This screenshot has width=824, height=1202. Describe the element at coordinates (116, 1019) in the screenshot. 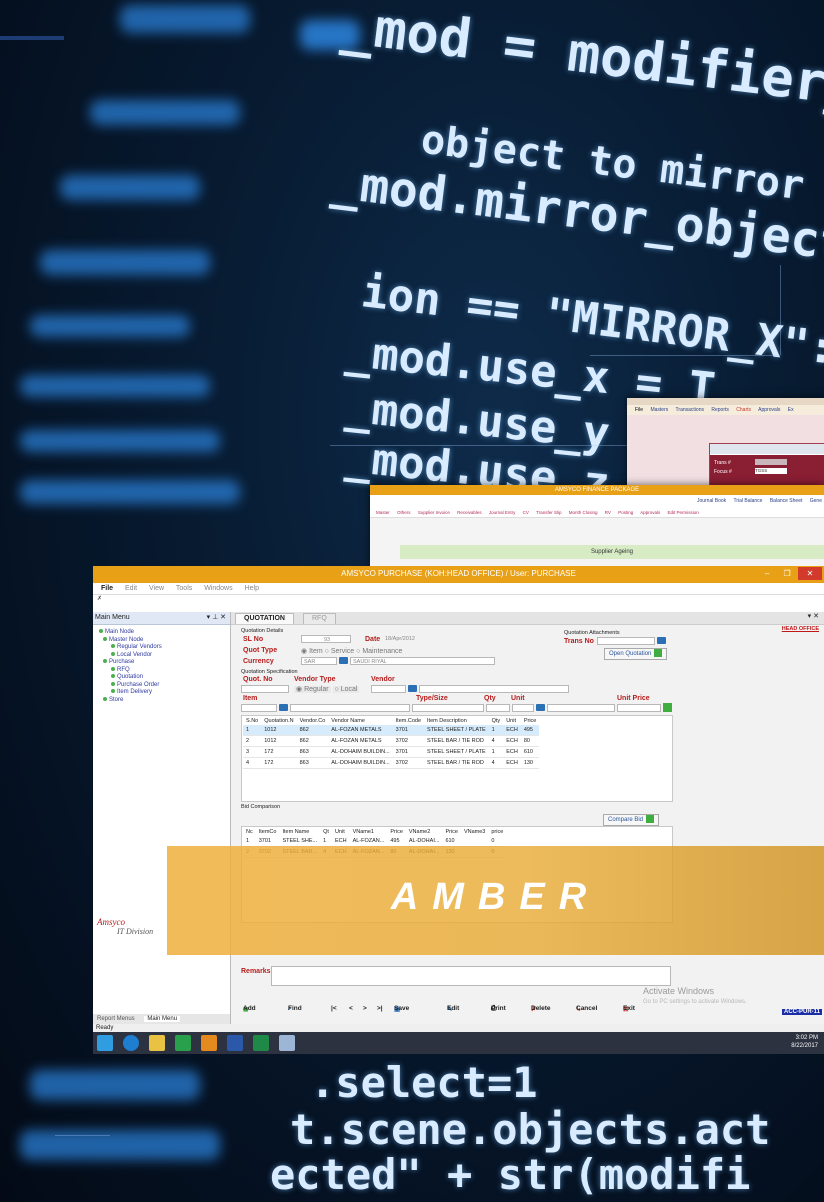

I see `tab-report-menus: Report Menus` at that location.